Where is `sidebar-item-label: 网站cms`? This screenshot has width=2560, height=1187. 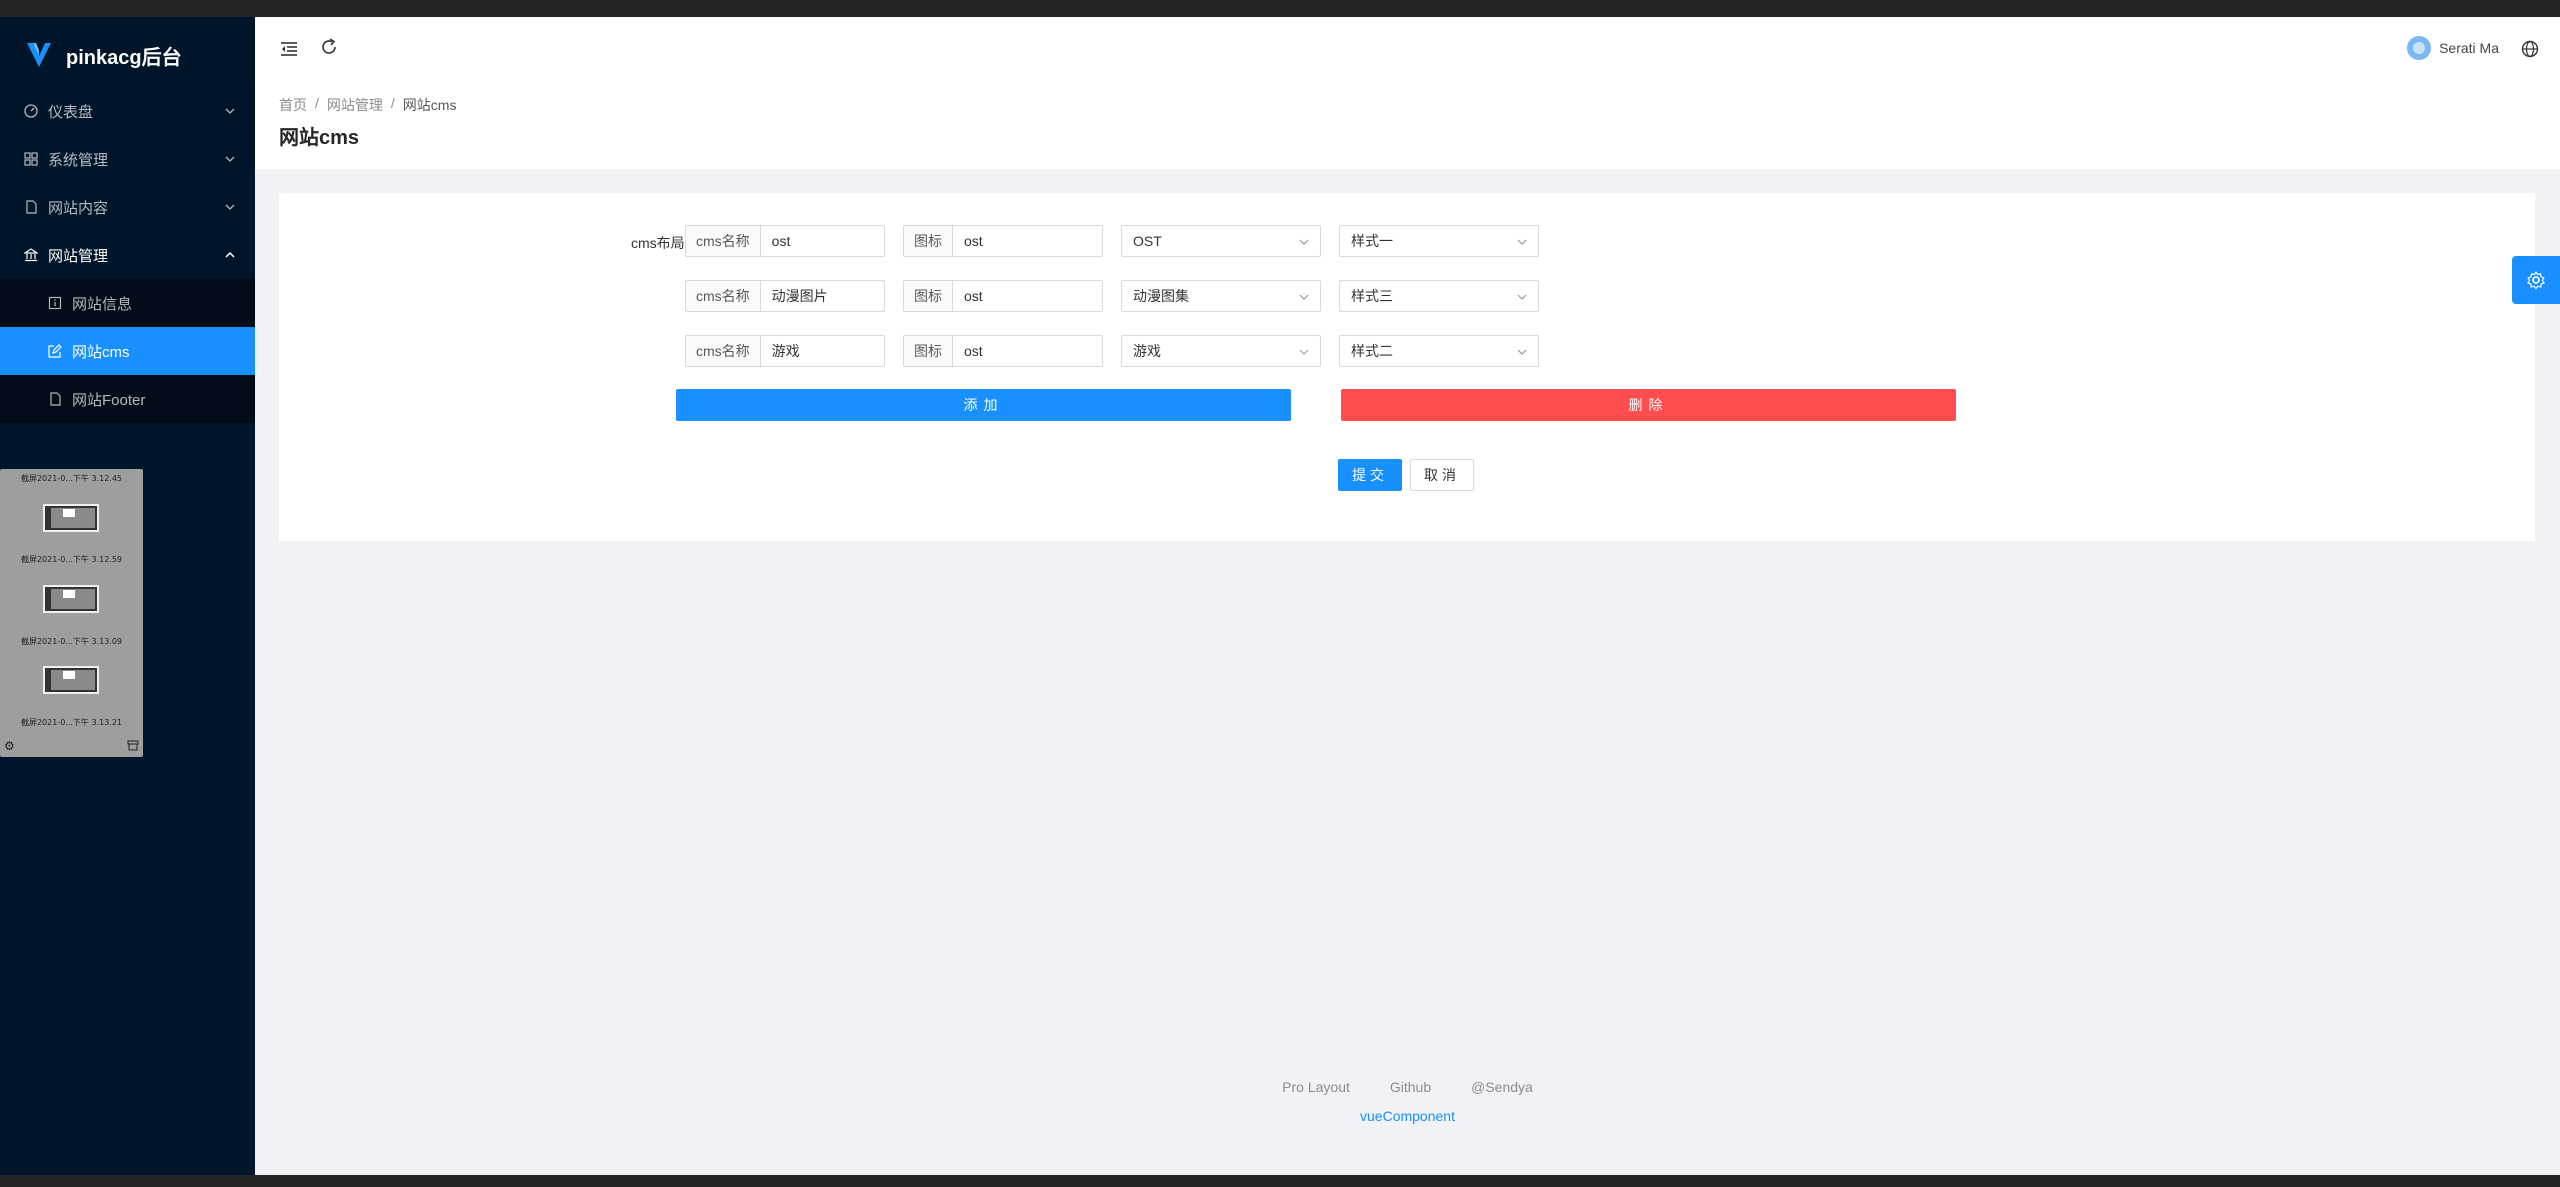 sidebar-item-label: 网站cms is located at coordinates (101, 352).